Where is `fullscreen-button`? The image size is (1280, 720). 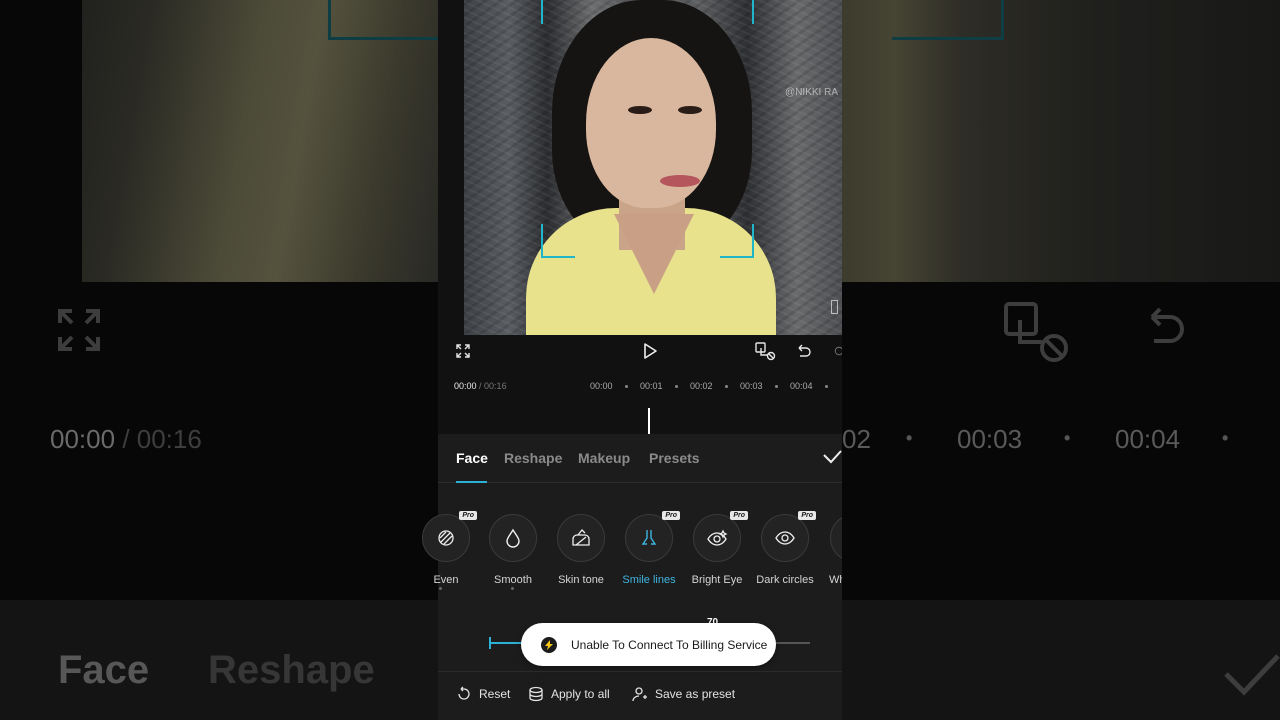 fullscreen-button is located at coordinates (463, 351).